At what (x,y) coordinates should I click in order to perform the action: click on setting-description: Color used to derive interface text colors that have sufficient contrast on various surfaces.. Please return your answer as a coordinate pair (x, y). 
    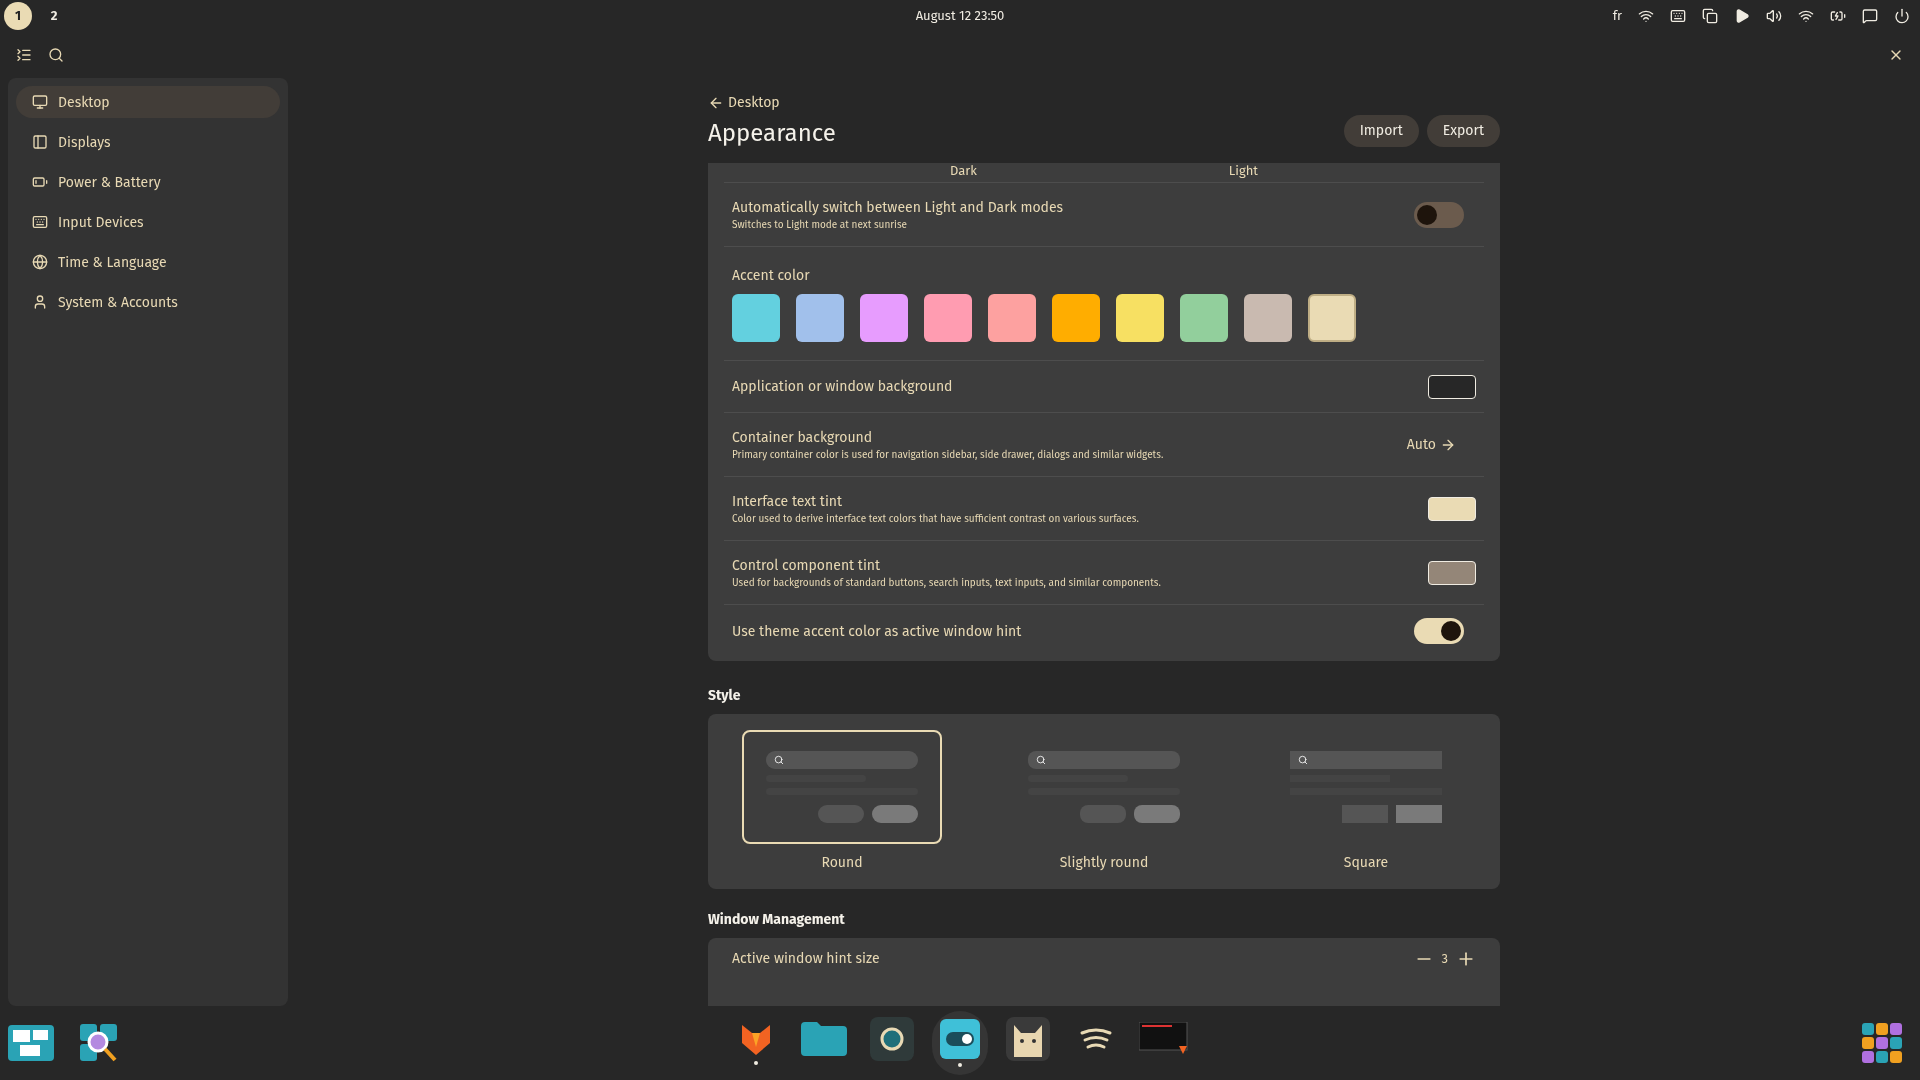
    Looking at the image, I should click on (935, 519).